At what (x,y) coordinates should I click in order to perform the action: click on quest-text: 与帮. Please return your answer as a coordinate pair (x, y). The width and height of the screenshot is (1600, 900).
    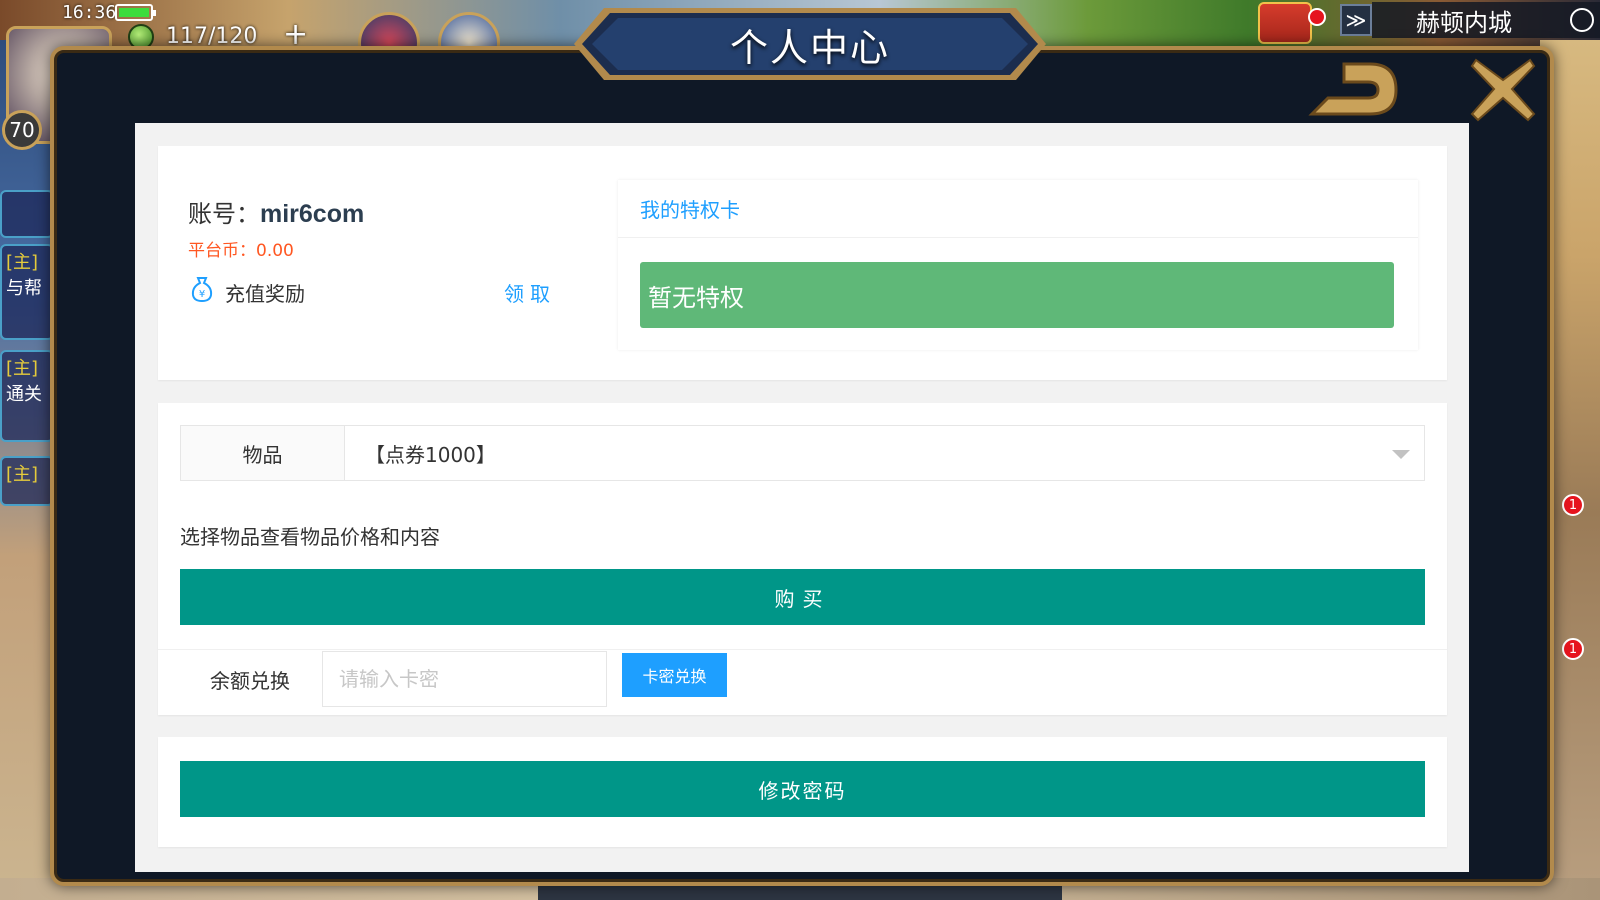
    Looking at the image, I should click on (24, 288).